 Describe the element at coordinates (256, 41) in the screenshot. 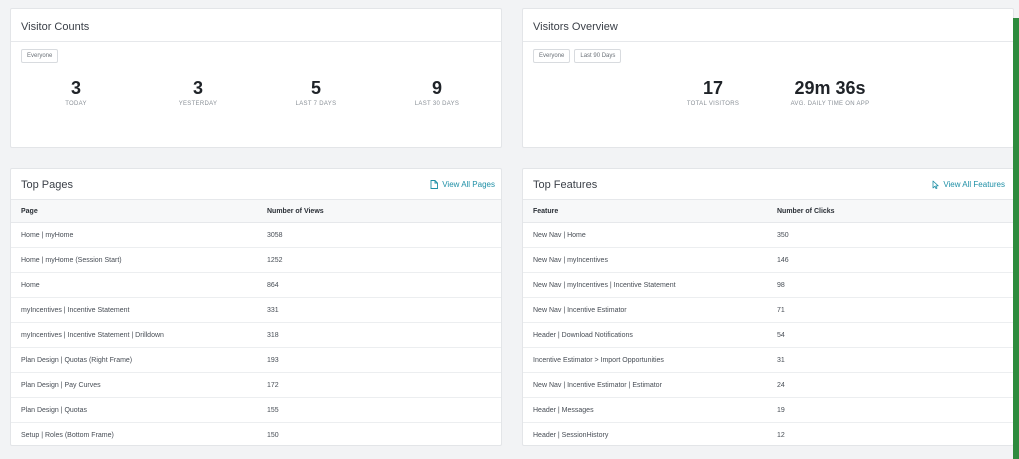

I see `visitor-counts-divider` at that location.